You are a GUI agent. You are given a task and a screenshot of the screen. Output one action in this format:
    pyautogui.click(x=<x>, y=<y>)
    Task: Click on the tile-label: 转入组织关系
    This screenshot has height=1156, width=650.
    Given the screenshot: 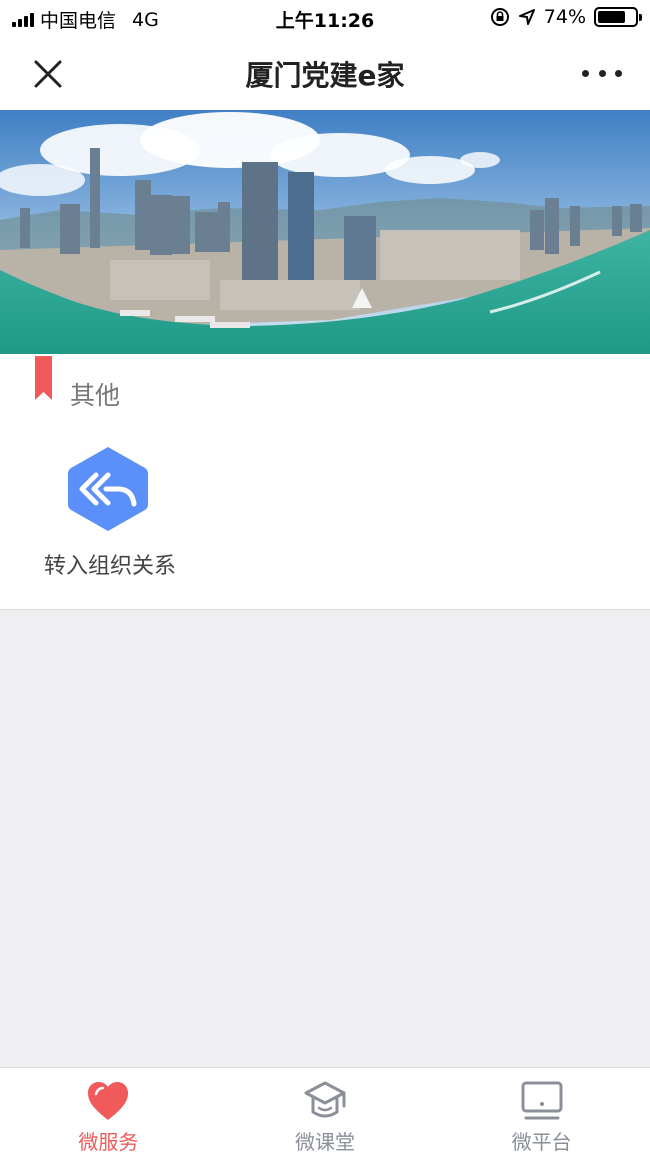 What is the action you would take?
    pyautogui.click(x=109, y=566)
    